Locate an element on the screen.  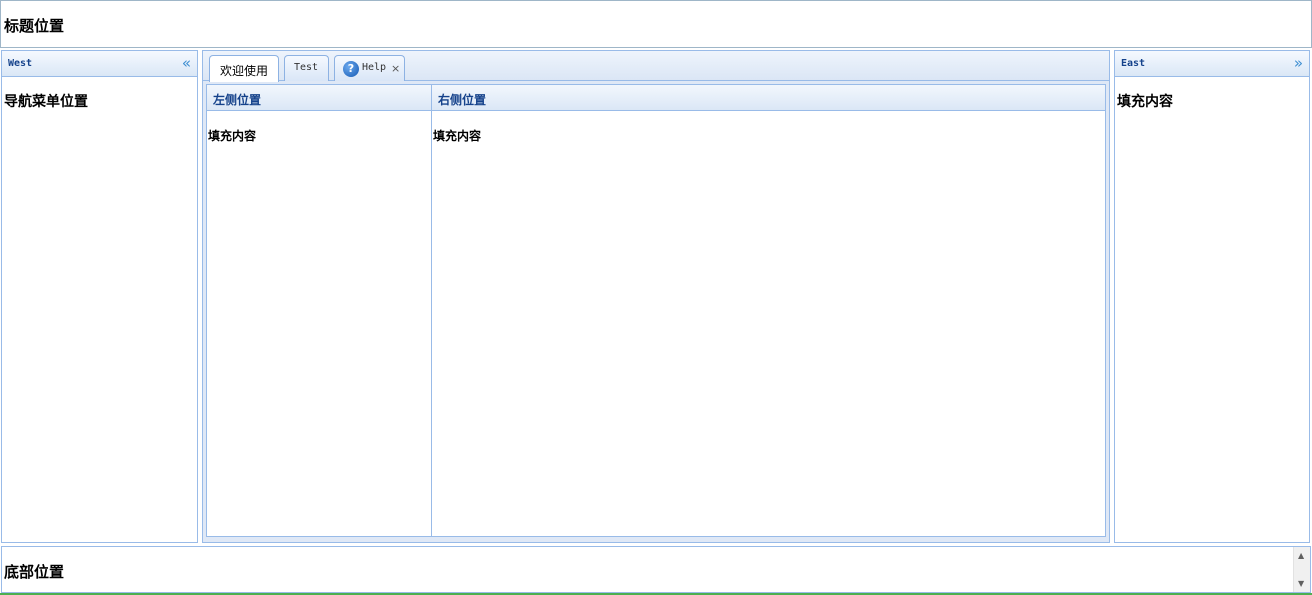
tab-test-label: Test is located at coordinates (306, 67).